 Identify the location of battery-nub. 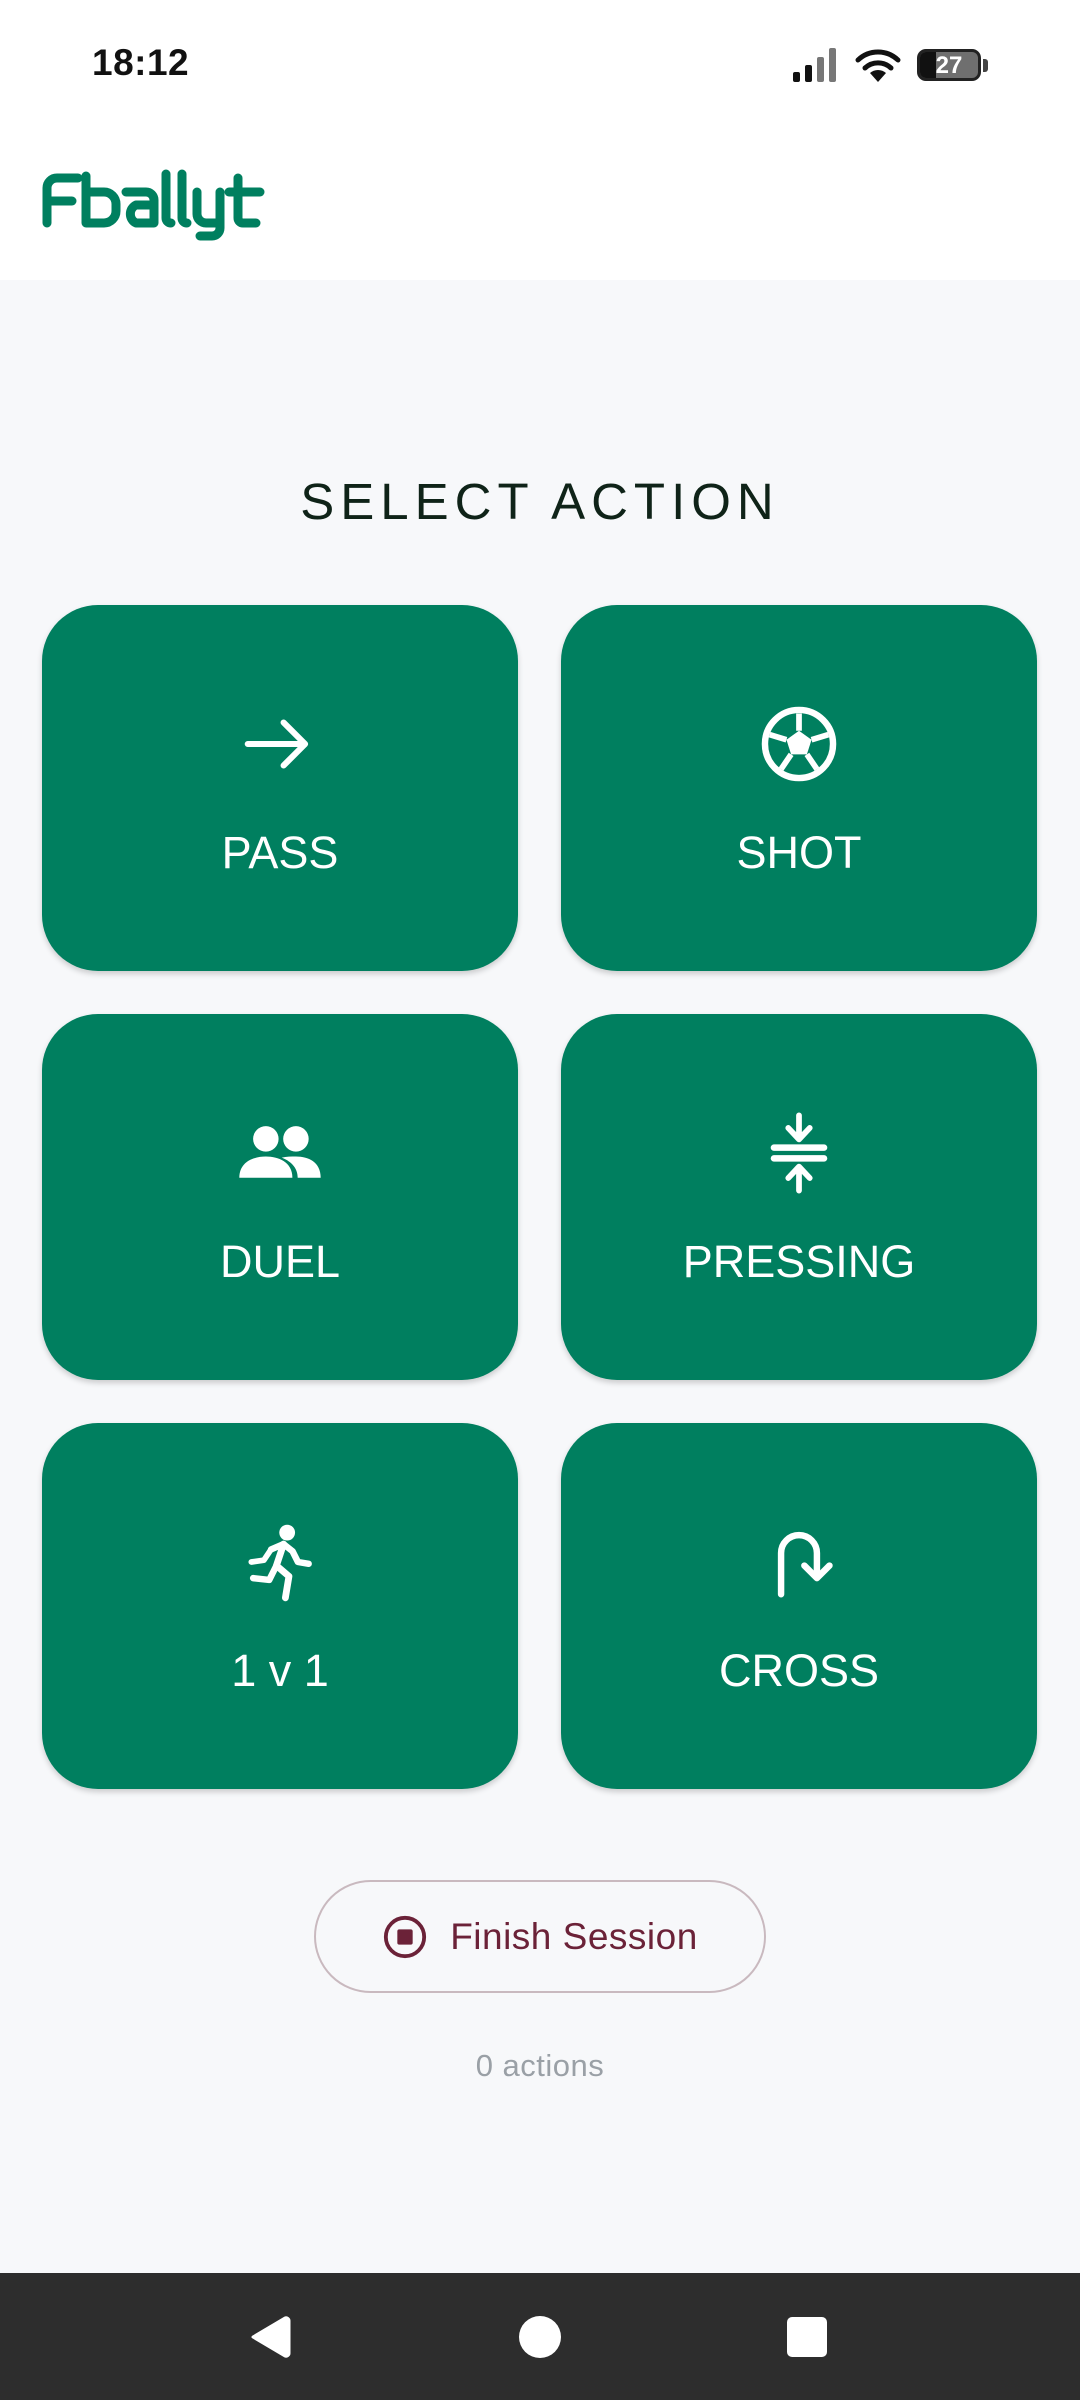
(985, 65).